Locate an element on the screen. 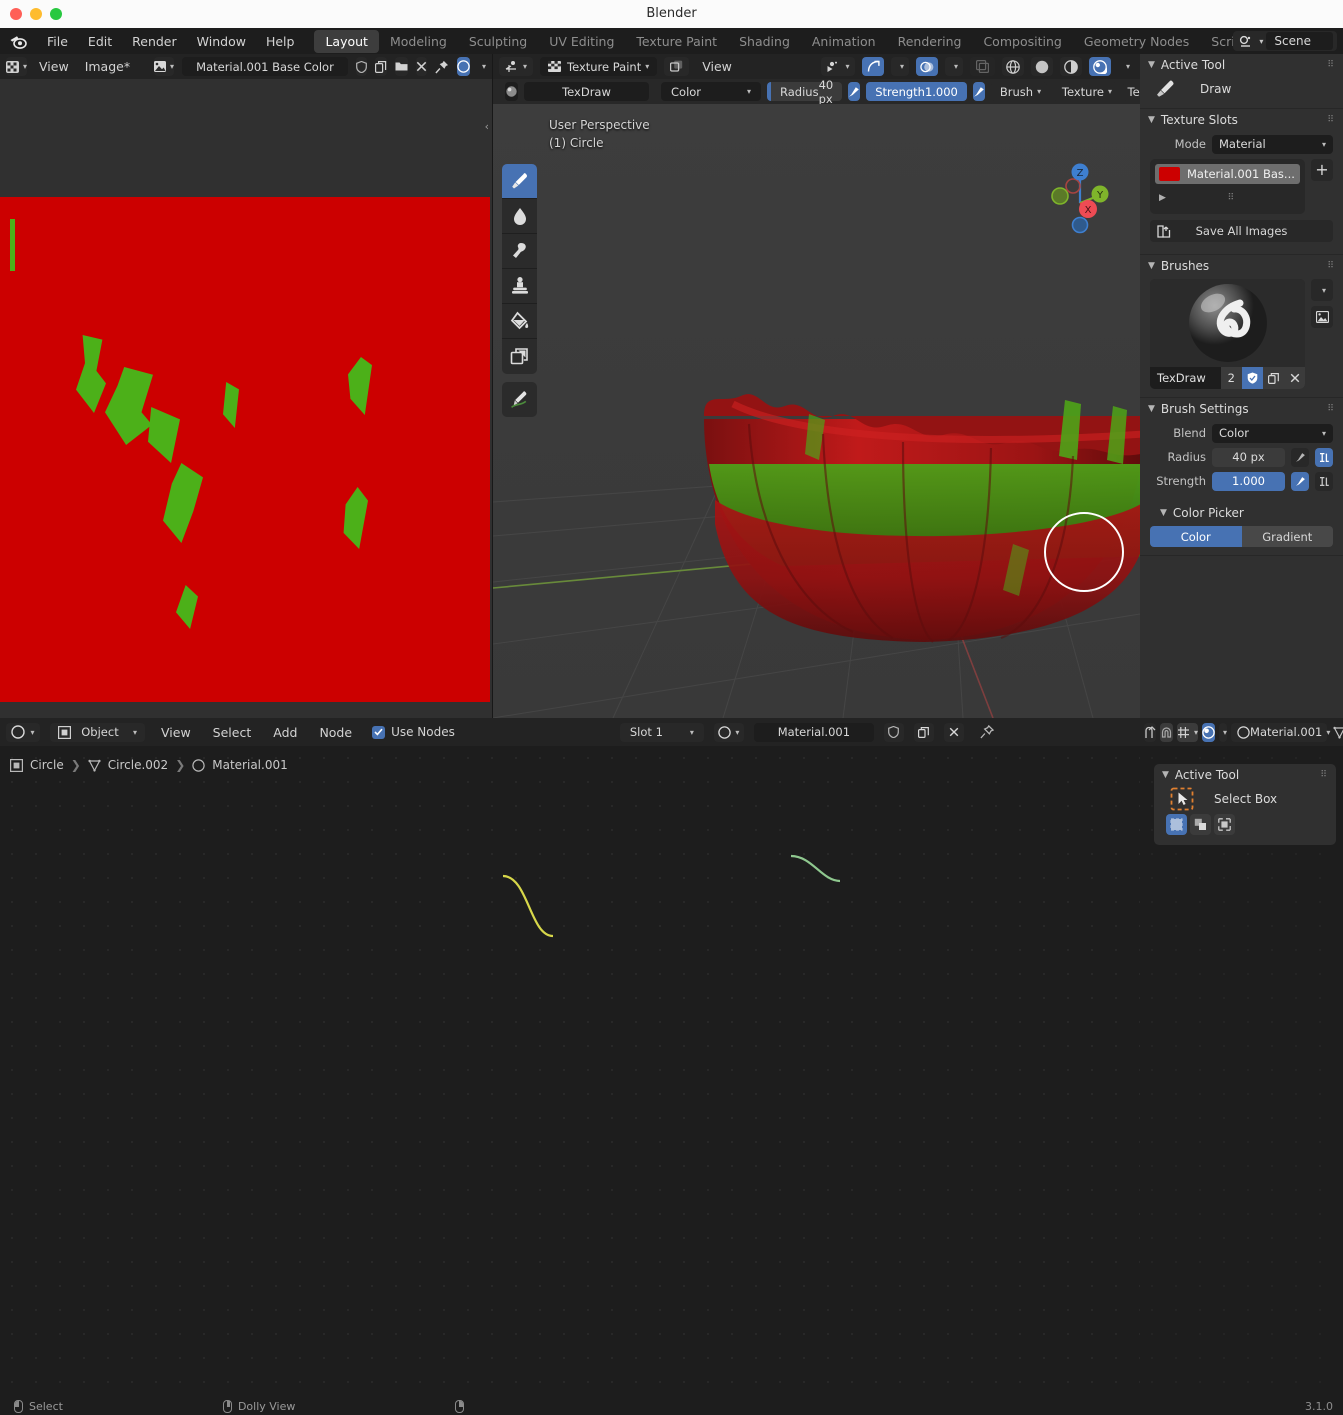 Image resolution: width=1343 pixels, height=1415 pixels. scene-selector: ▾ Scene is located at coordinates (1285, 41).